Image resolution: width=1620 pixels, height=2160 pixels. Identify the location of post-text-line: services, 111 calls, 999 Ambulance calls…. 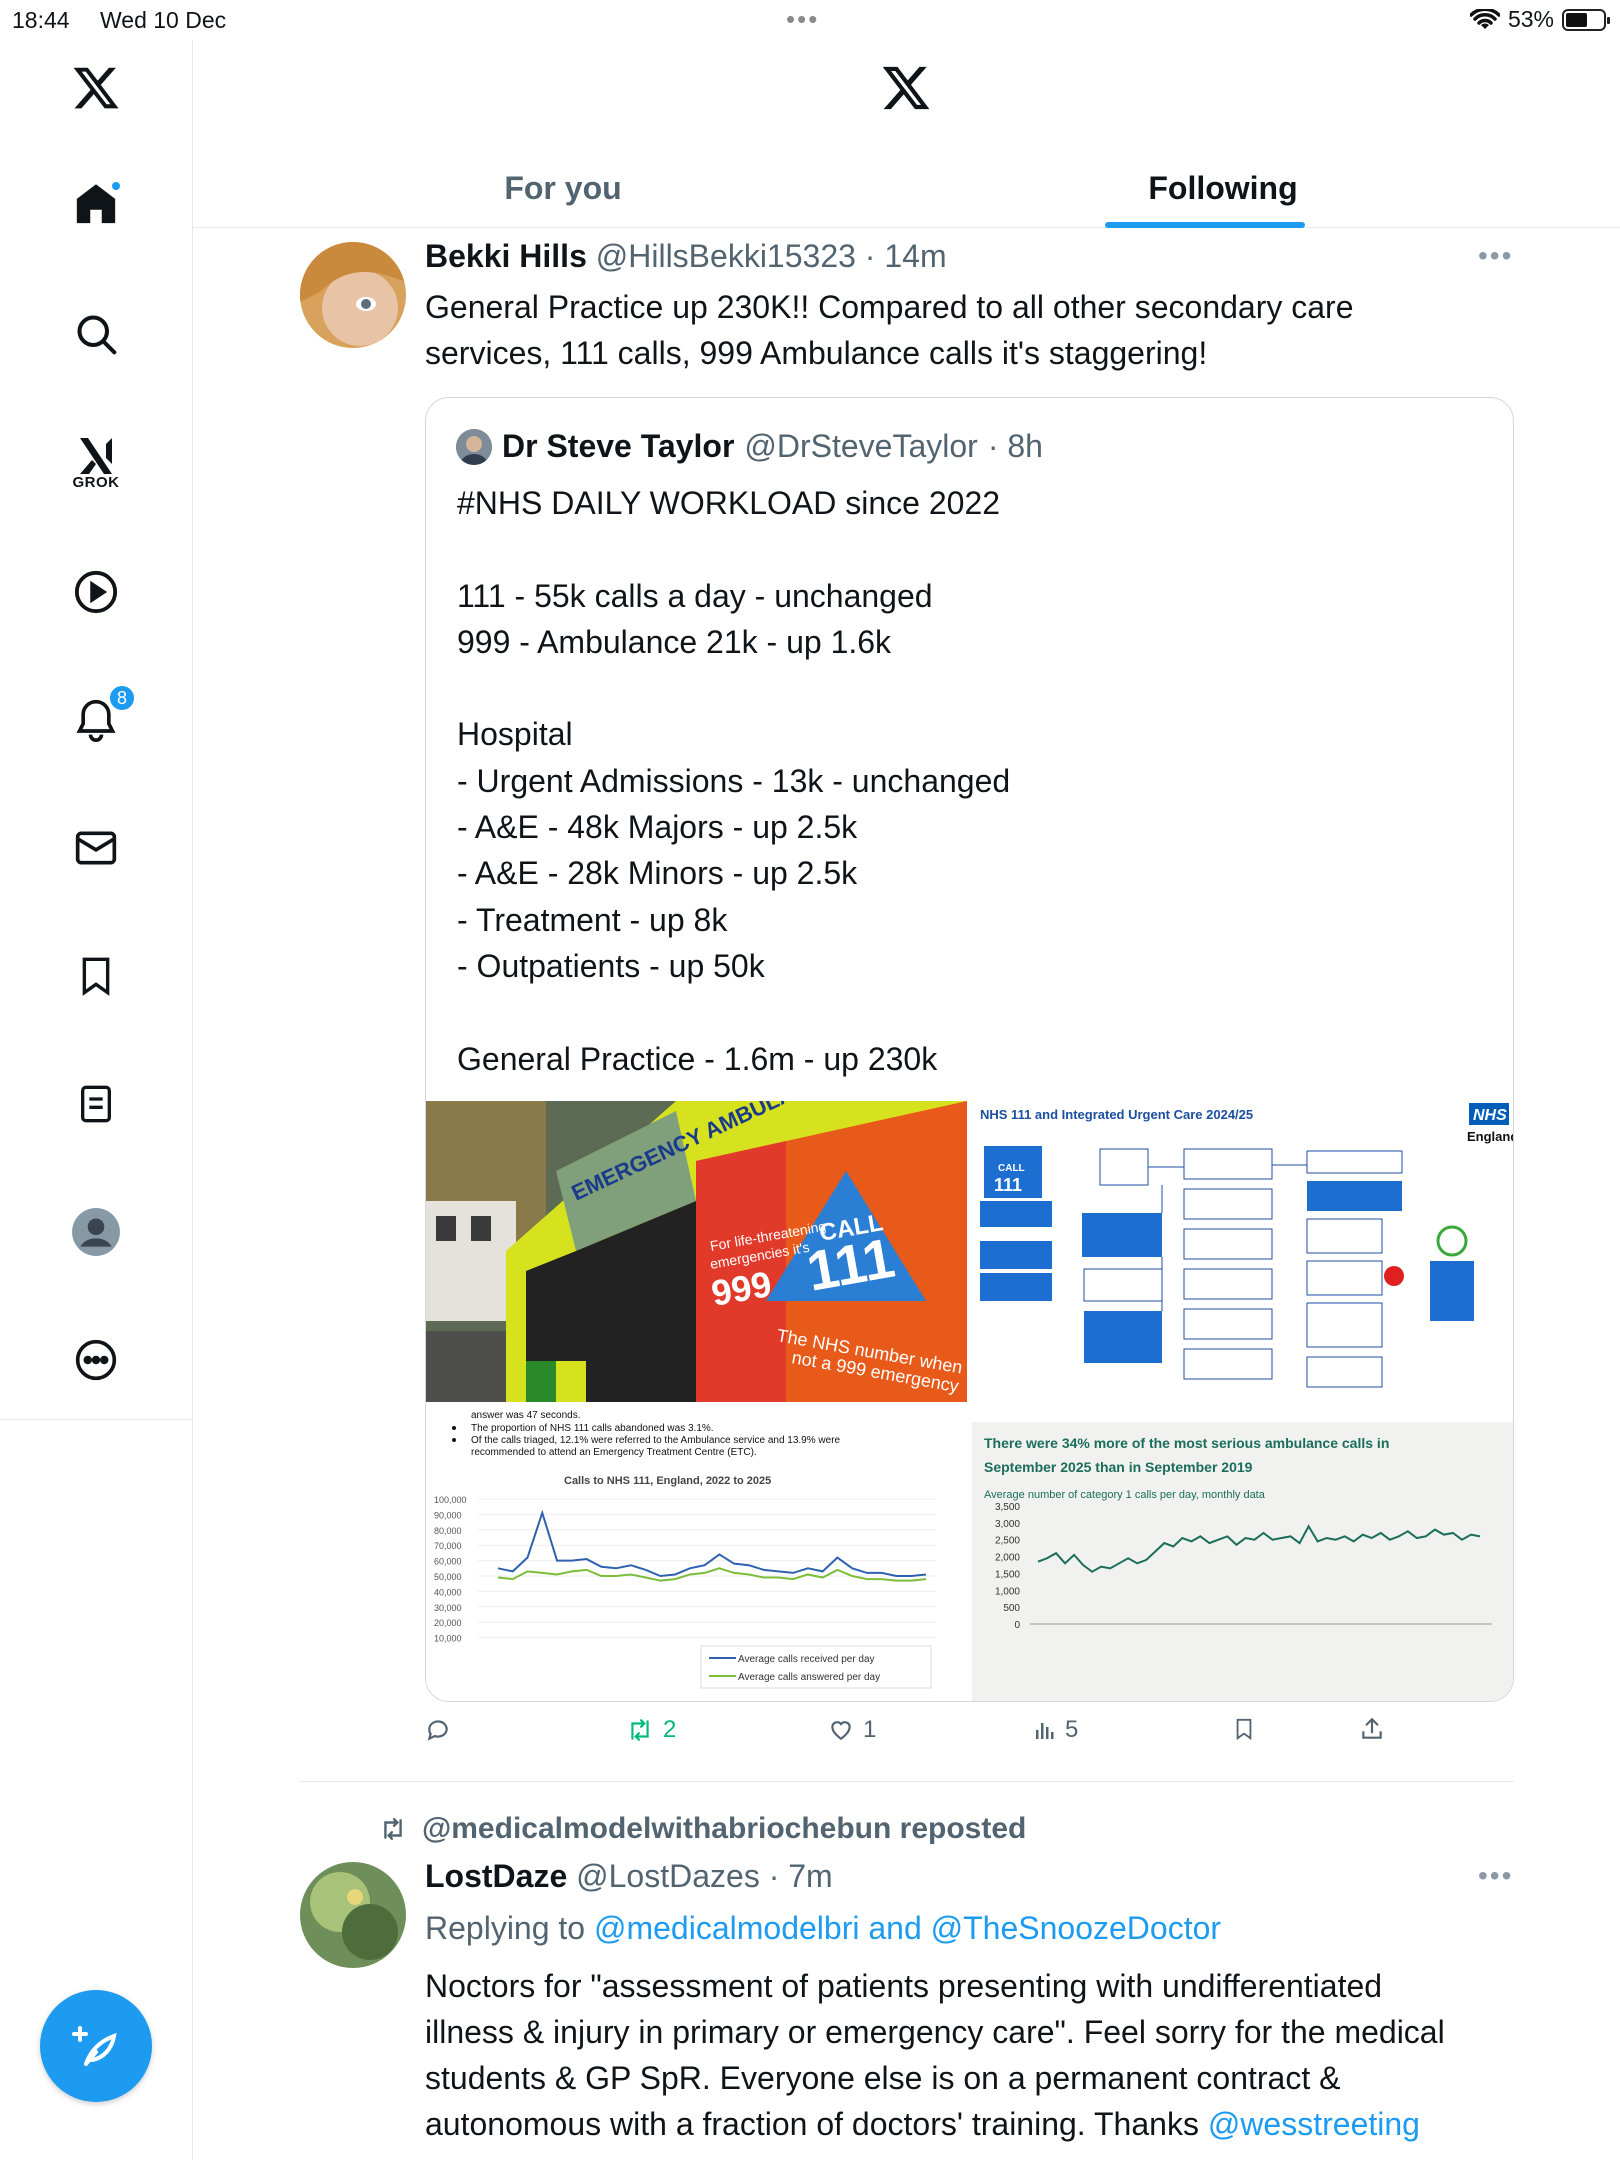
(816, 353).